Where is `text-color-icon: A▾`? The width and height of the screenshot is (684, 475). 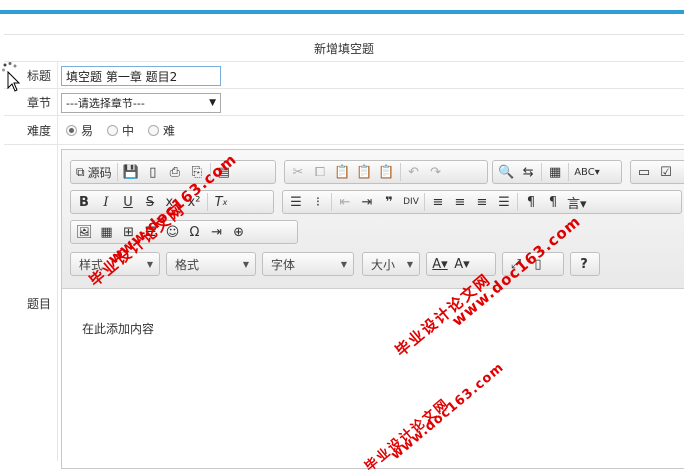 text-color-icon: A▾ is located at coordinates (440, 264).